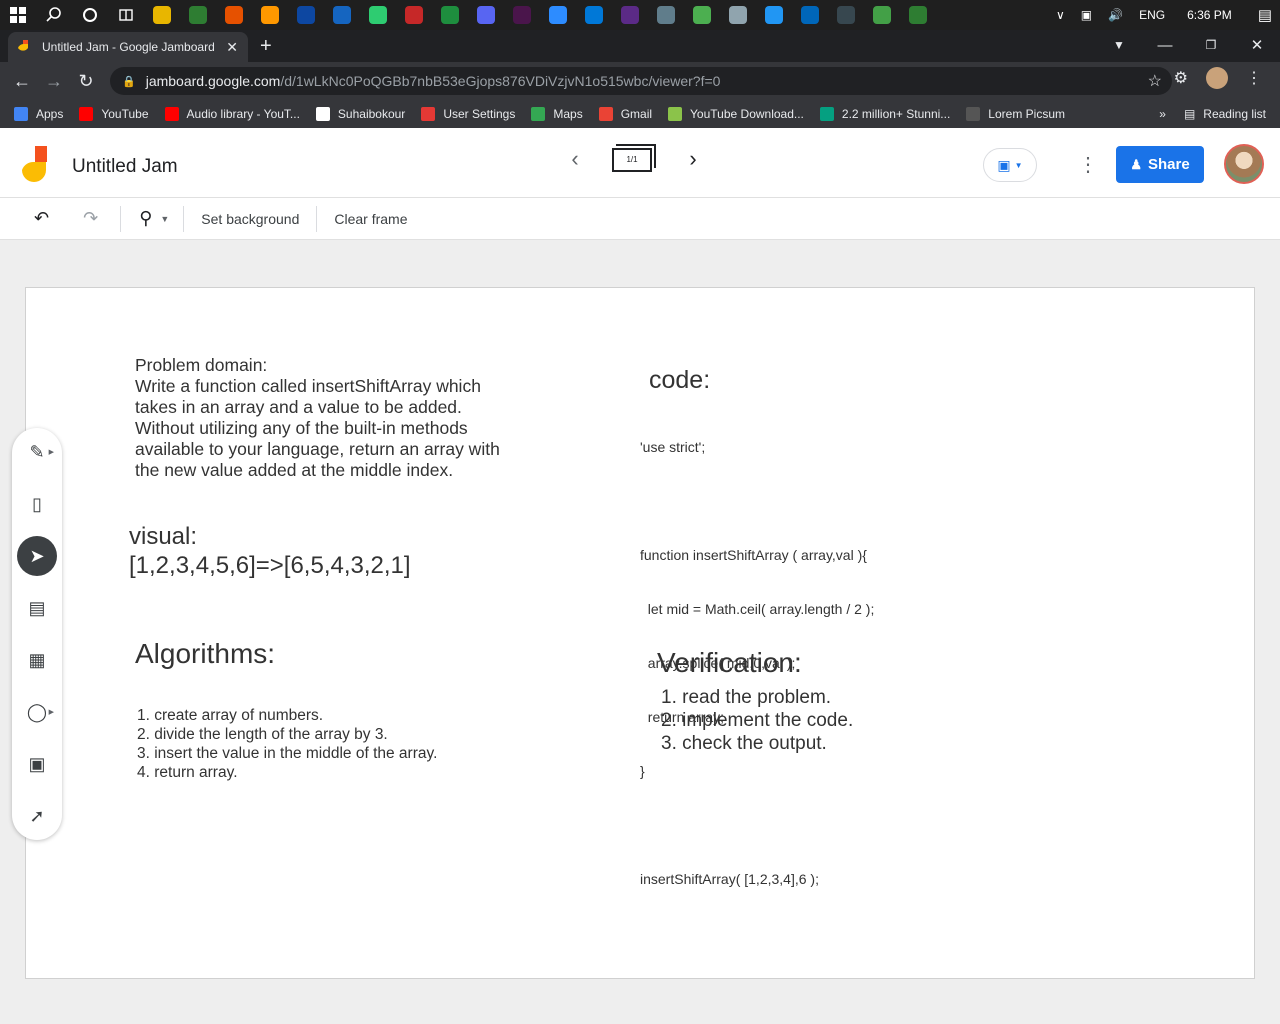 Image resolution: width=1280 pixels, height=1024 pixels. I want to click on text-box-tool-icon: ▣, so click(37, 764).